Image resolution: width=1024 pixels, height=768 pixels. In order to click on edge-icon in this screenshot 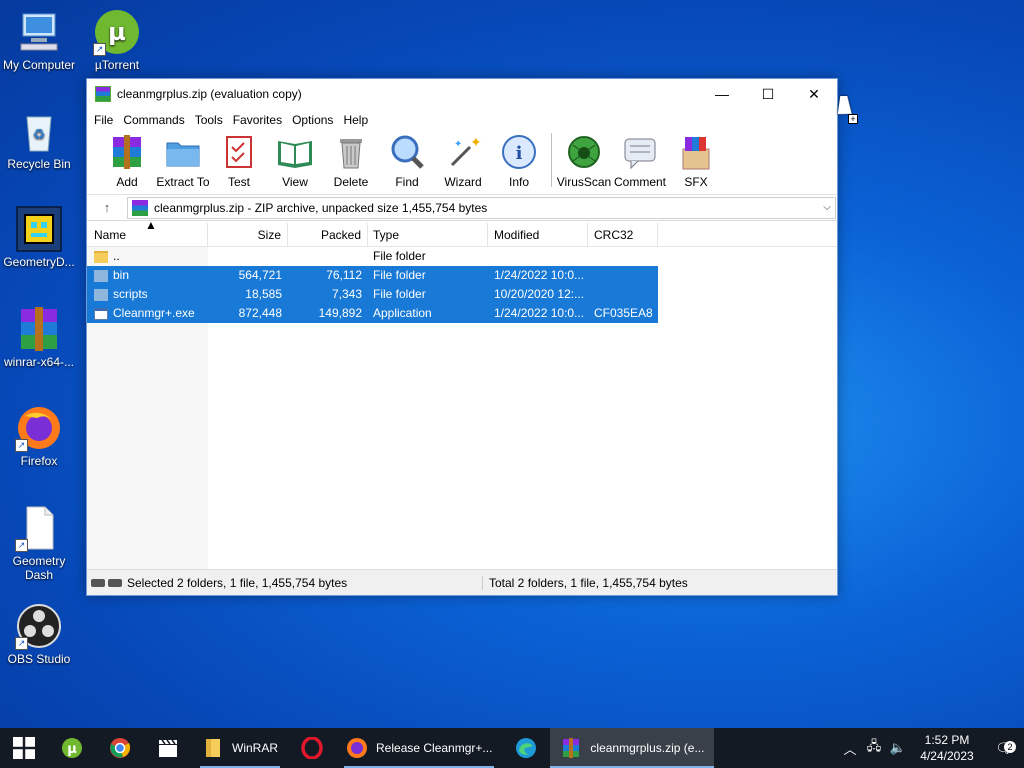, I will do `click(526, 748)`.